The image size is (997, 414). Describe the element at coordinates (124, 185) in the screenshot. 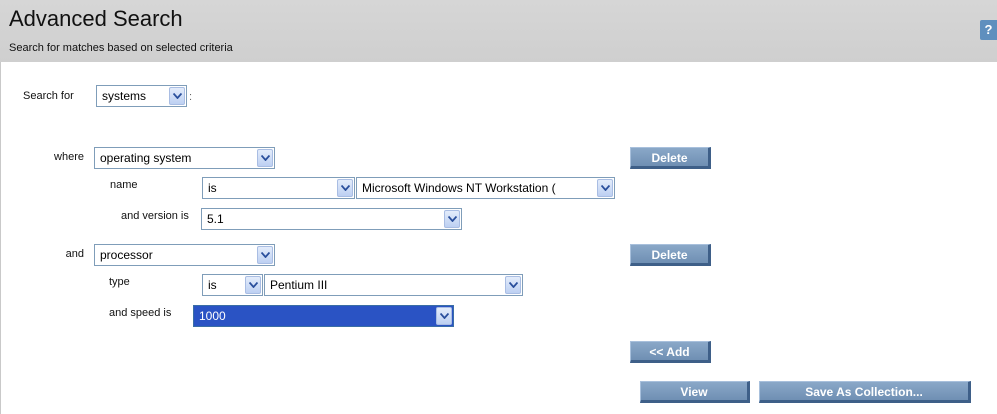

I see `field-label-name: name` at that location.